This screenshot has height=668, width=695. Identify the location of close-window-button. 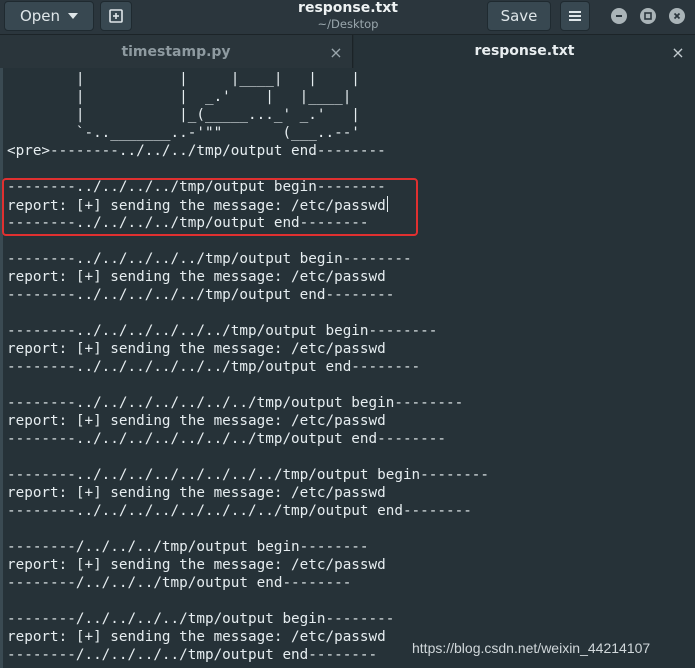
(677, 16).